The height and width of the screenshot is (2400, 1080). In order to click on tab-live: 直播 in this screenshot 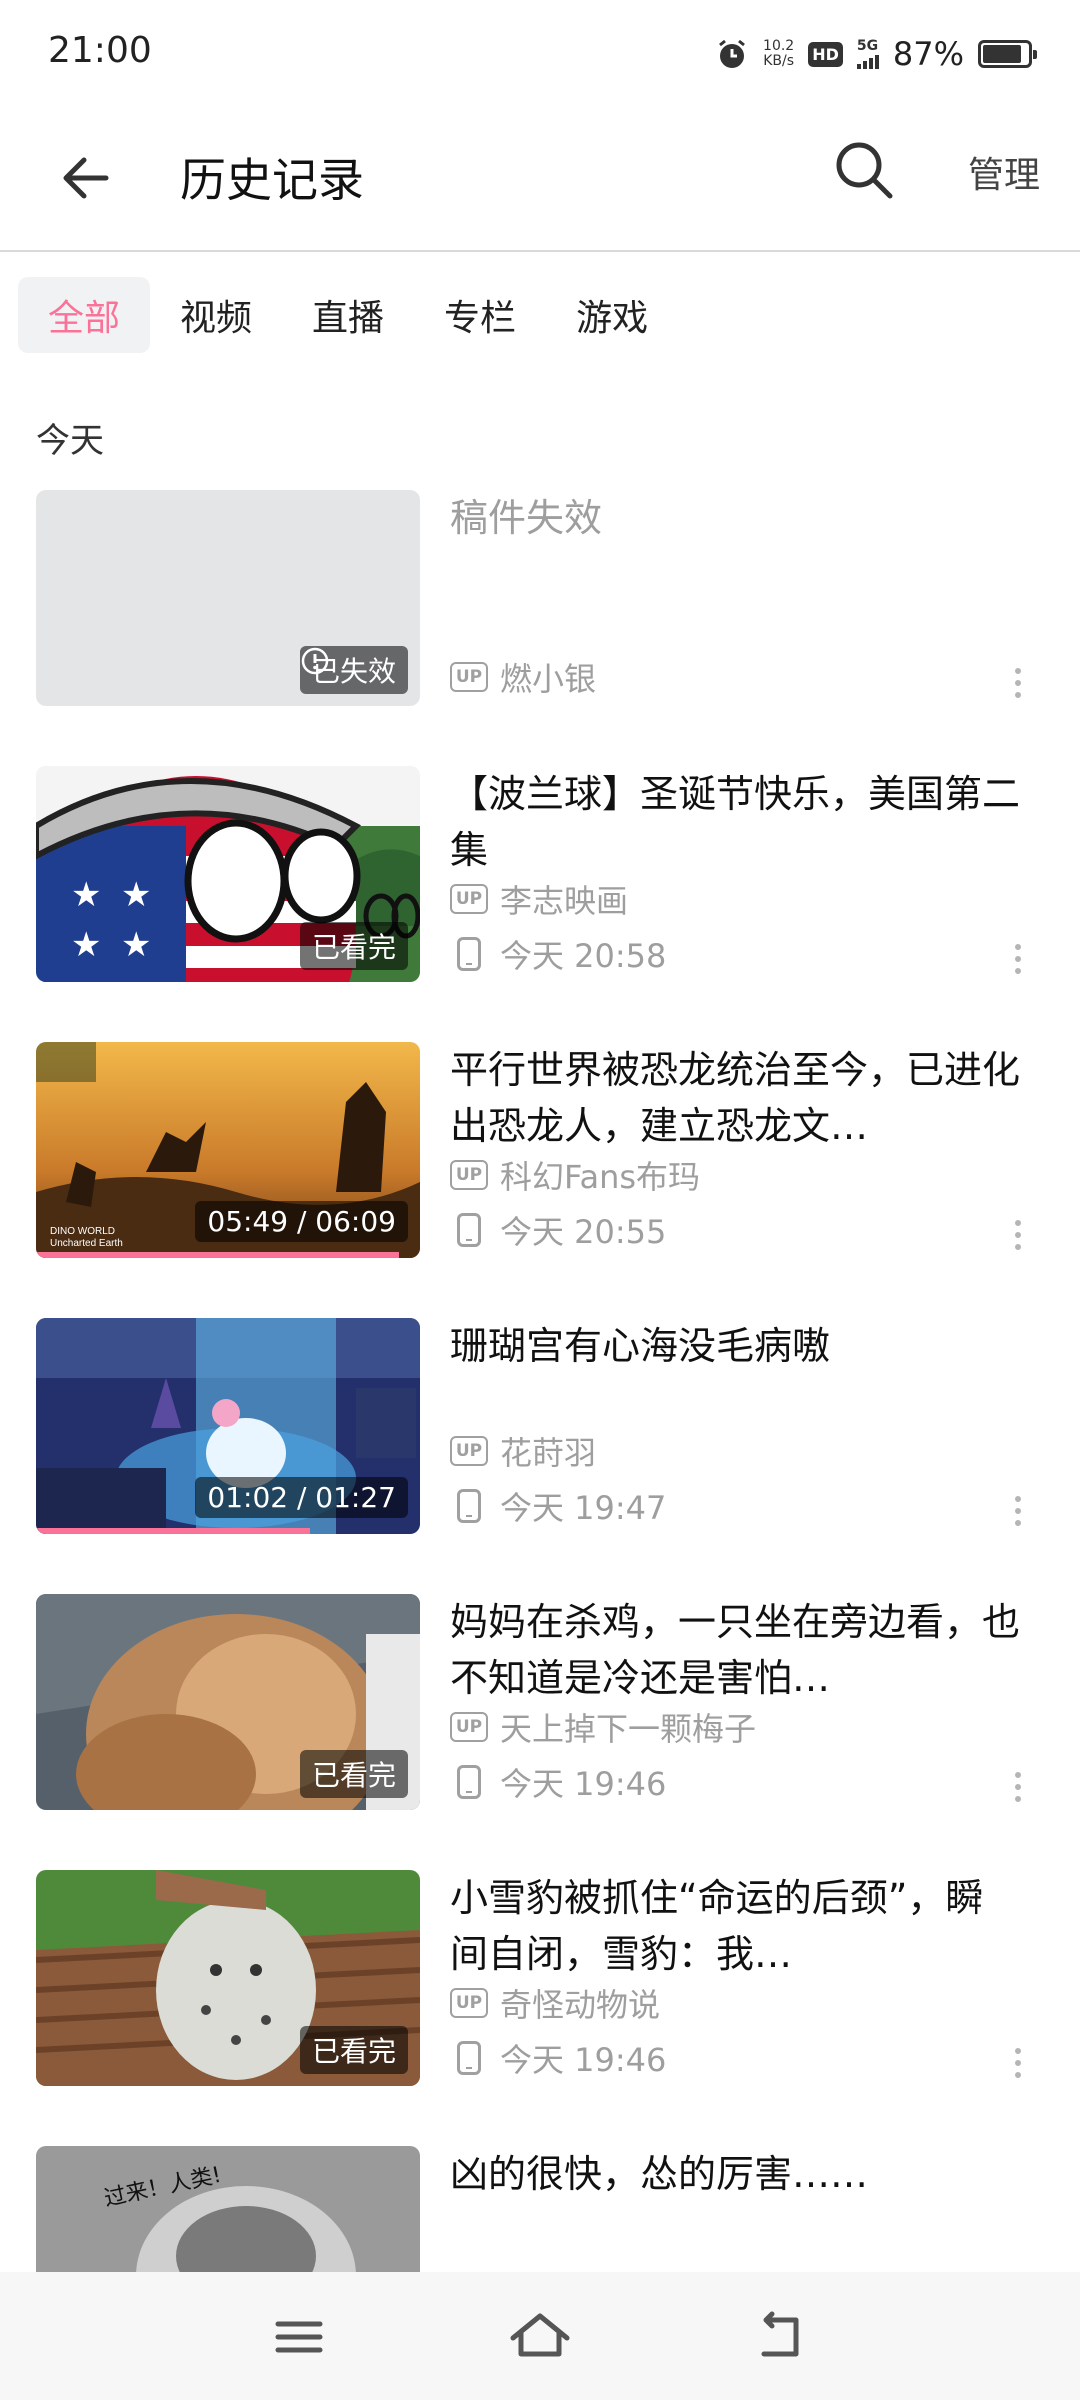, I will do `click(348, 315)`.